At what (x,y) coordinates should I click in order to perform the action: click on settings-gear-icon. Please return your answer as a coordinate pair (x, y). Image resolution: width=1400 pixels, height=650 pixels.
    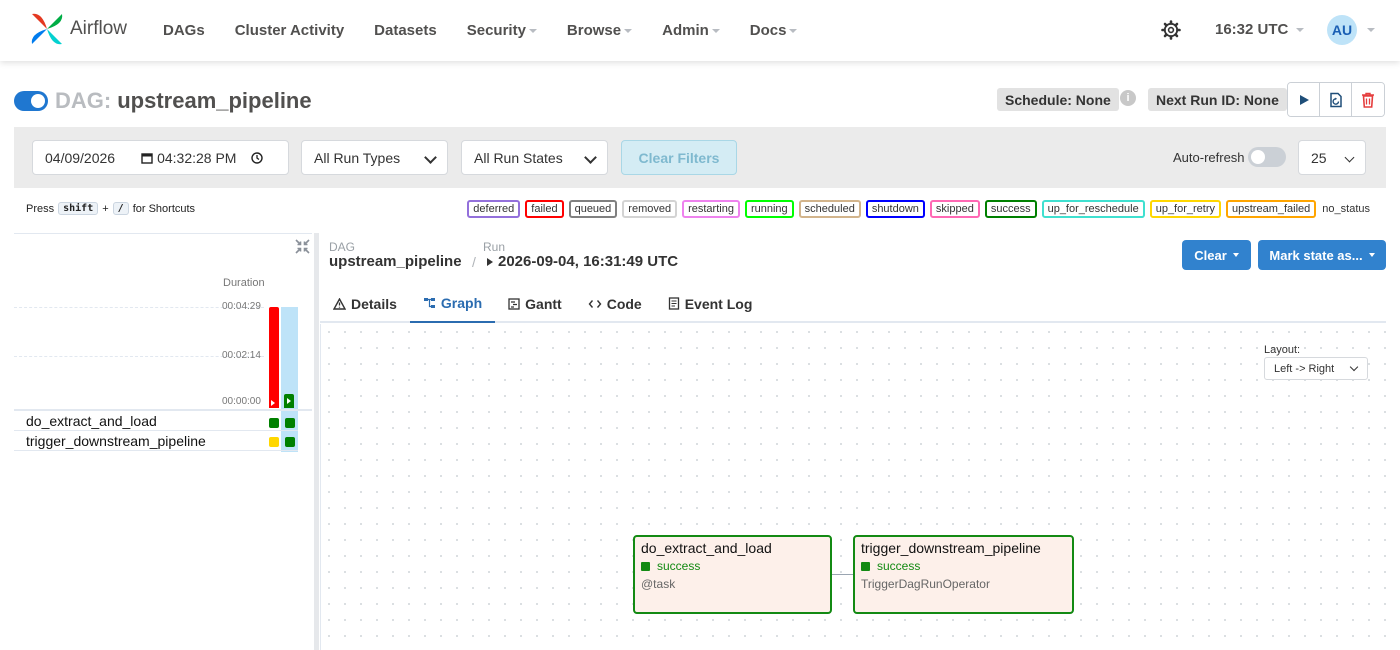
    Looking at the image, I should click on (1171, 32).